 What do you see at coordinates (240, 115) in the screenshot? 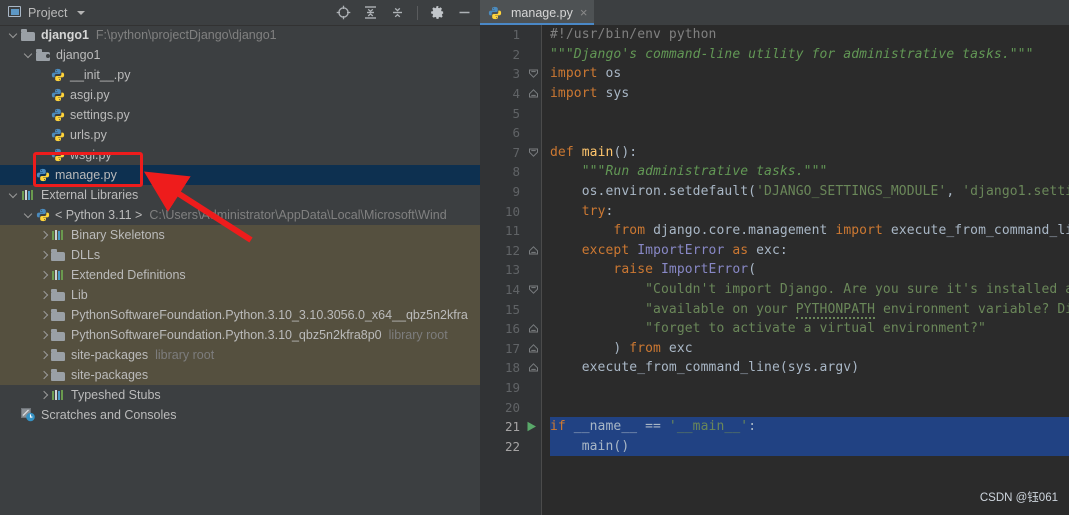
I see `tree-item-settings-py: settings.py` at bounding box center [240, 115].